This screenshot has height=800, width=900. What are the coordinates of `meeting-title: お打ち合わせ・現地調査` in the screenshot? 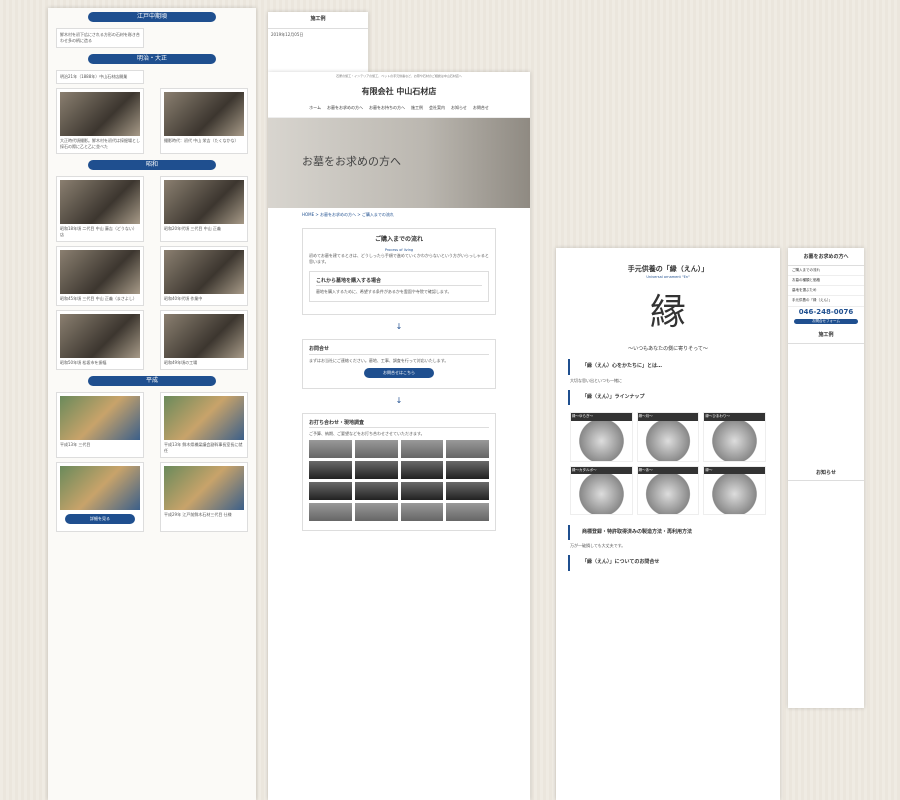 It's located at (399, 424).